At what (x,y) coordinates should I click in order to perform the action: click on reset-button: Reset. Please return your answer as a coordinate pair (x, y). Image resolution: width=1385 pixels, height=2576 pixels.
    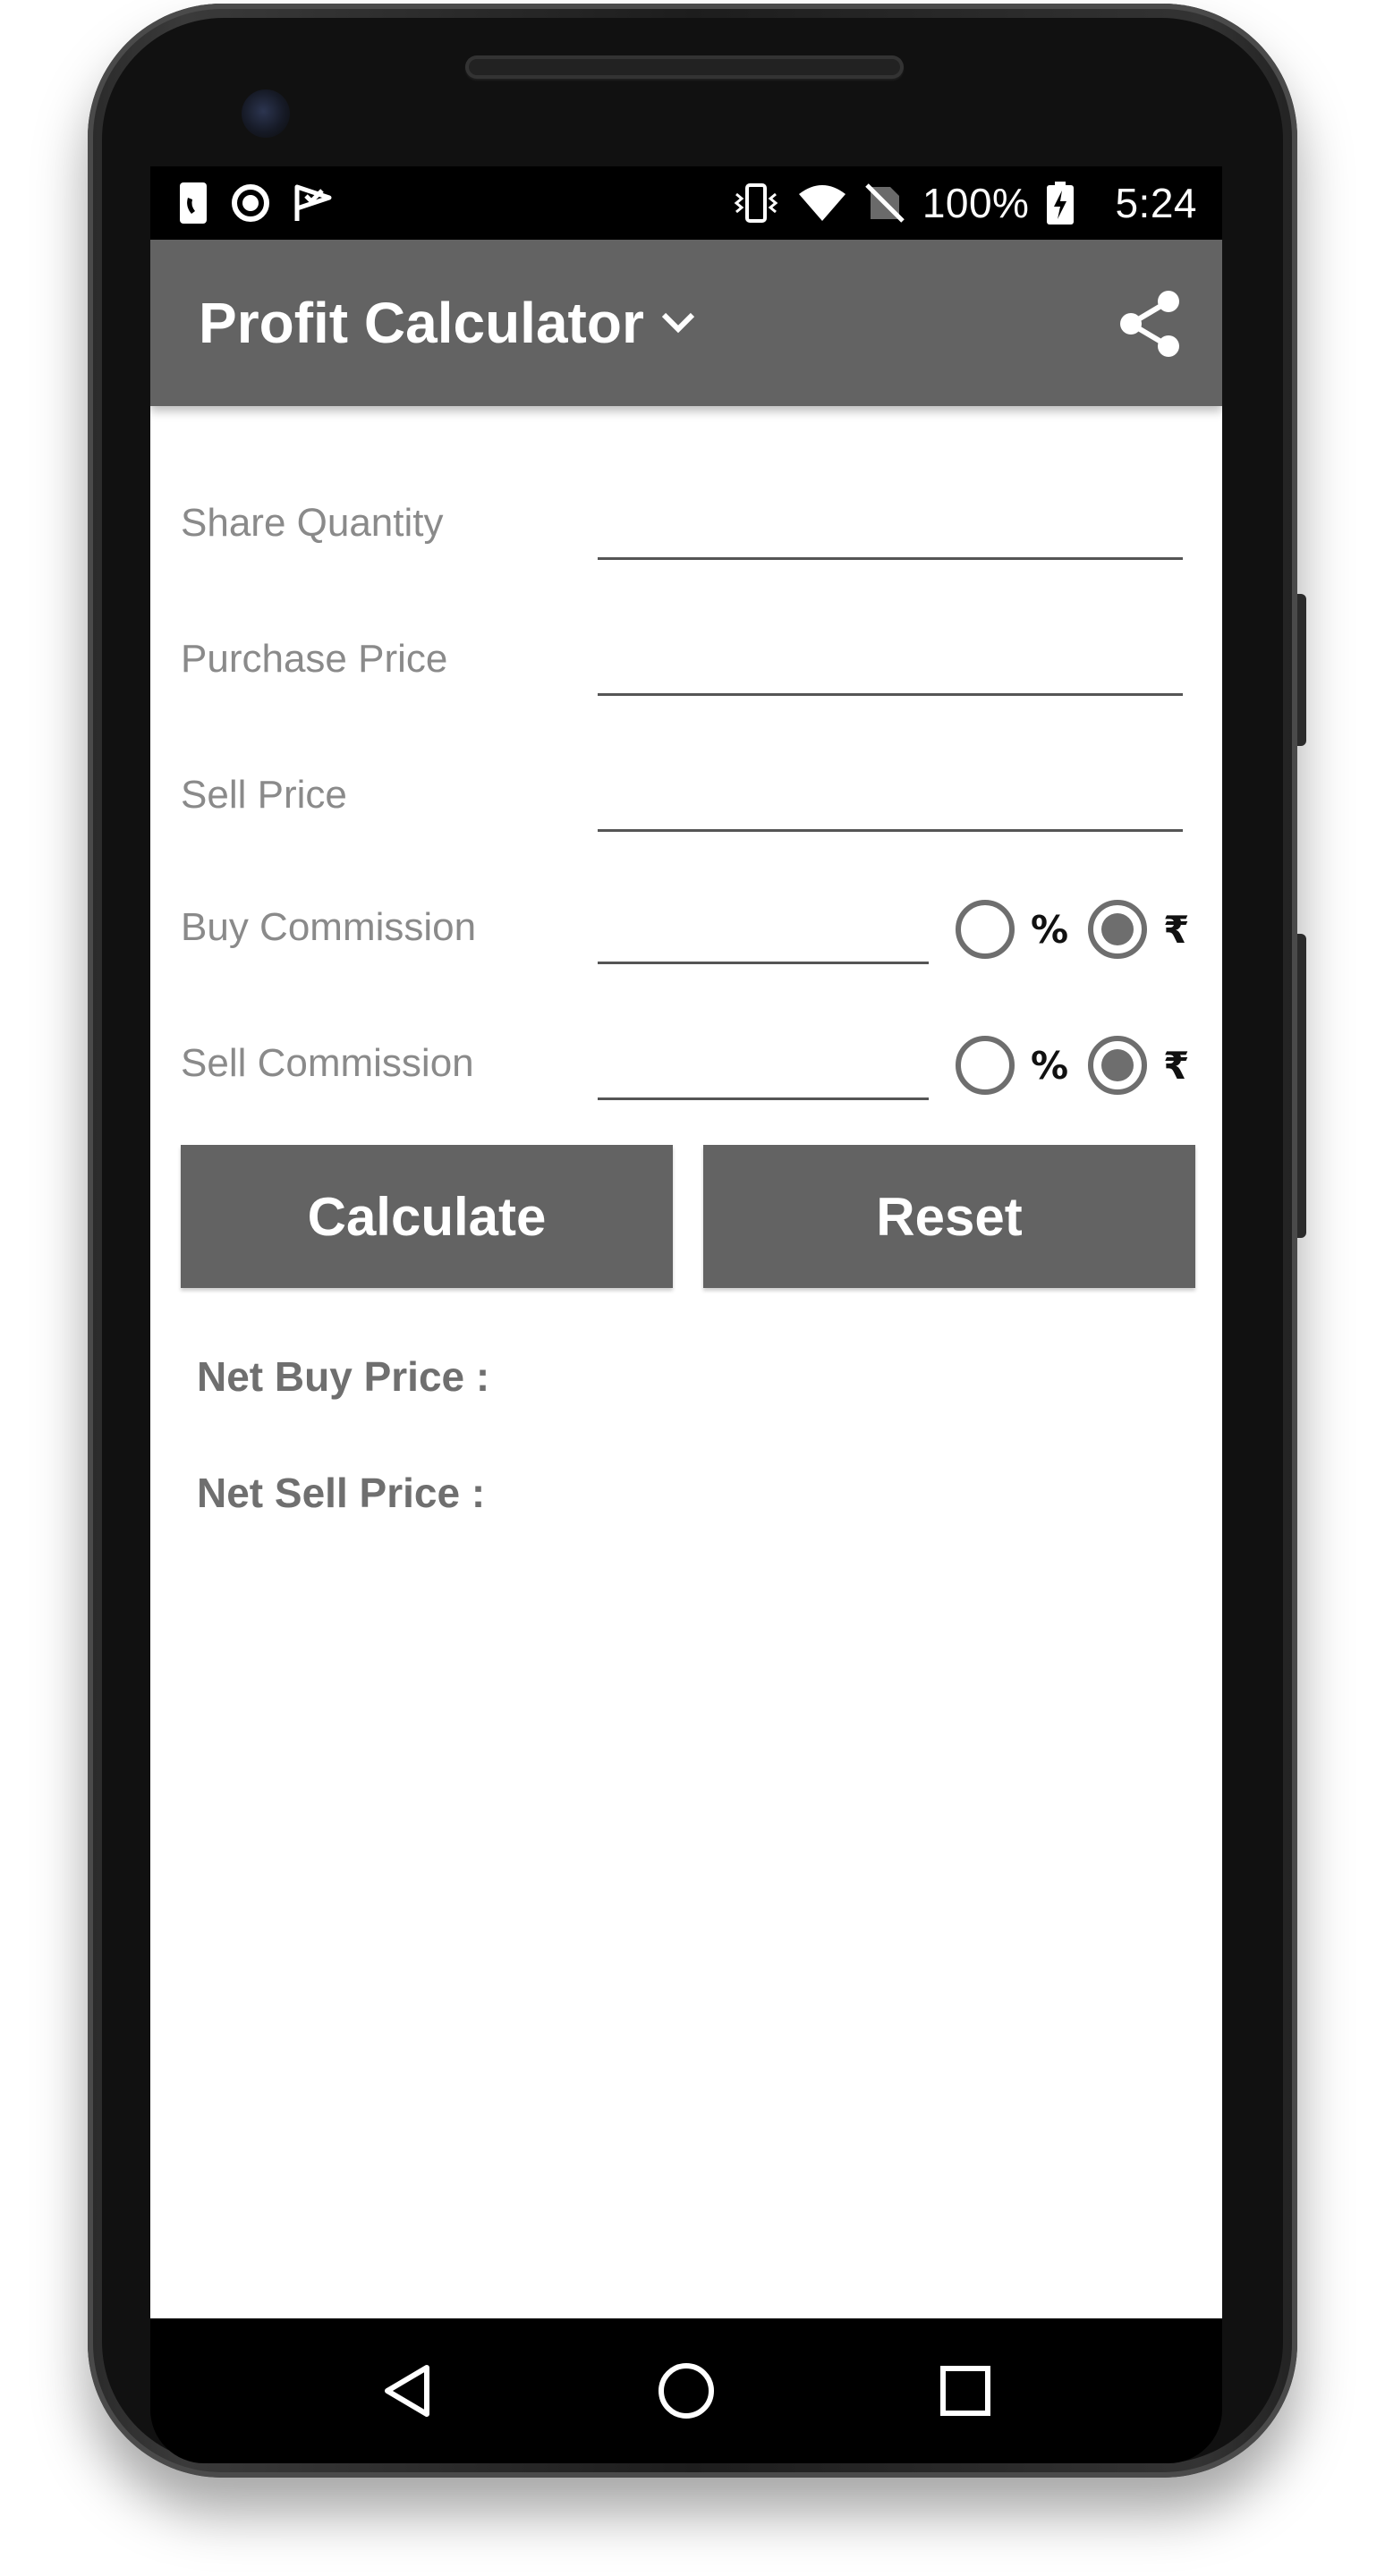
    Looking at the image, I should click on (949, 1216).